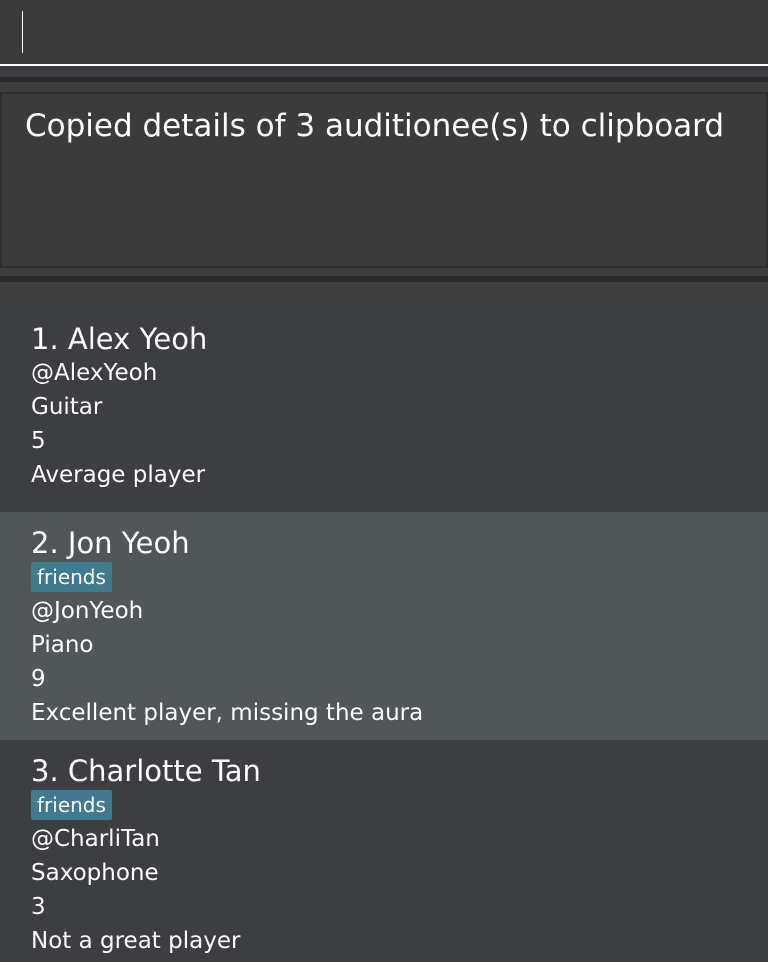  I want to click on person-handle: @JonYeoh, so click(87, 611).